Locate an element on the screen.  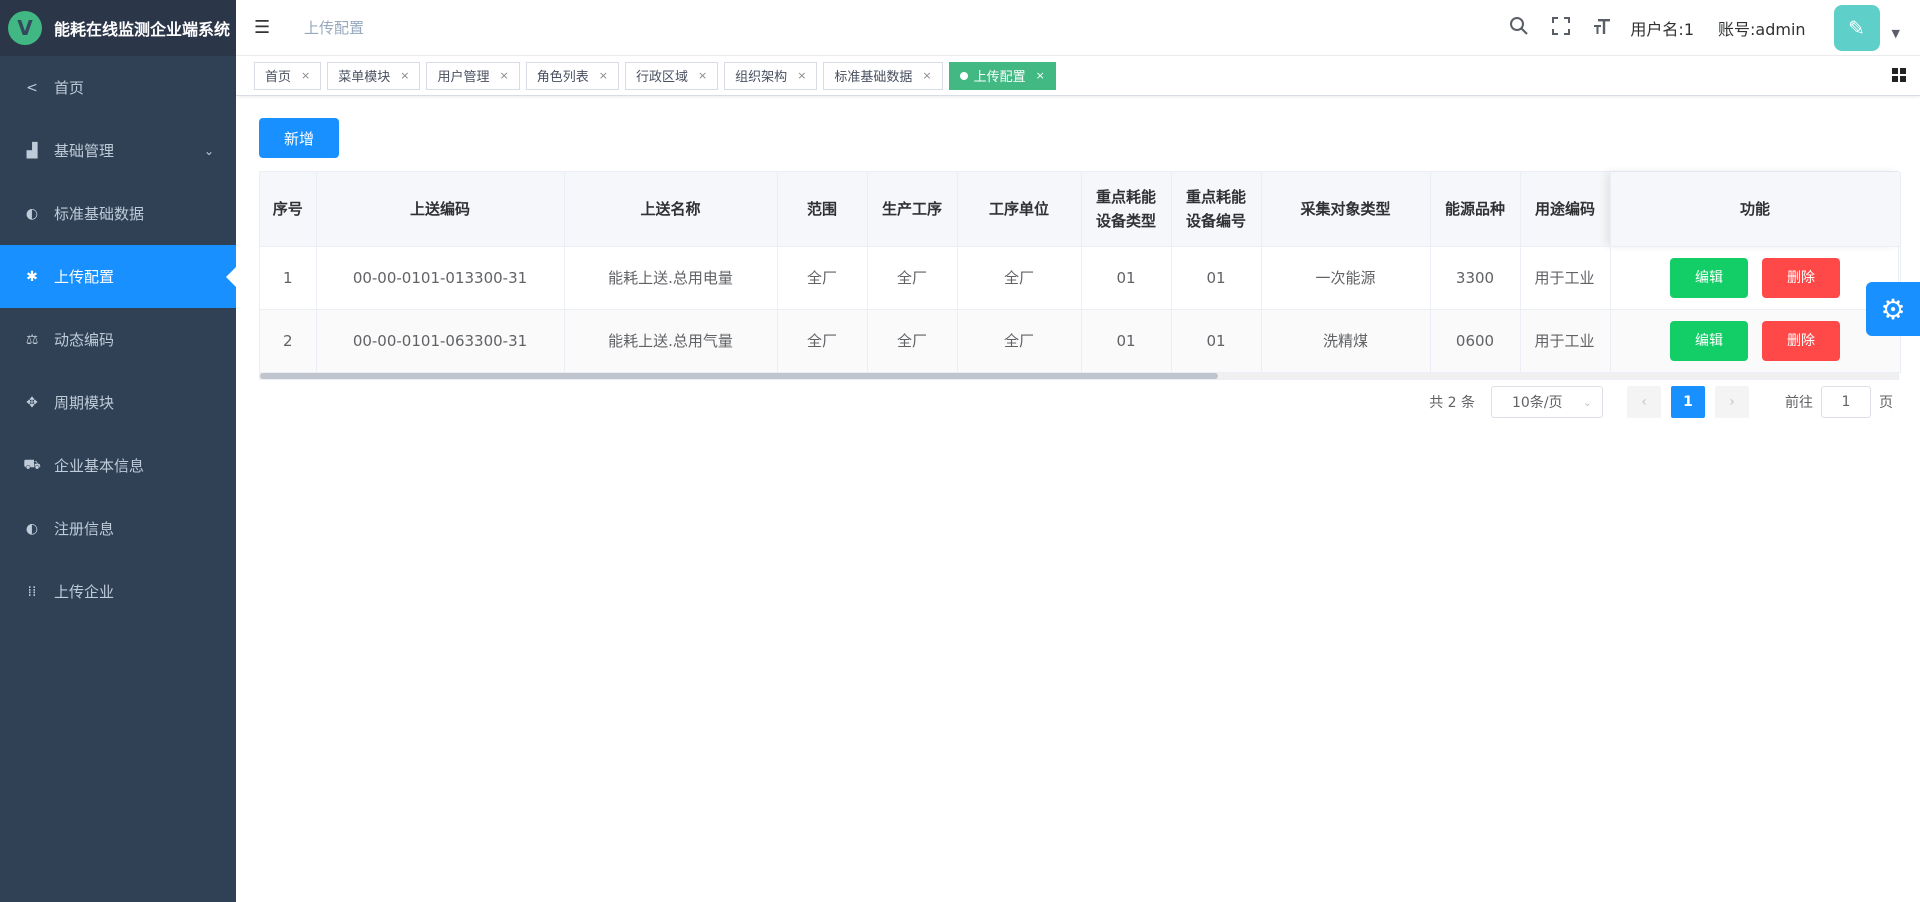
account-label: 账号:admin is located at coordinates (1762, 29).